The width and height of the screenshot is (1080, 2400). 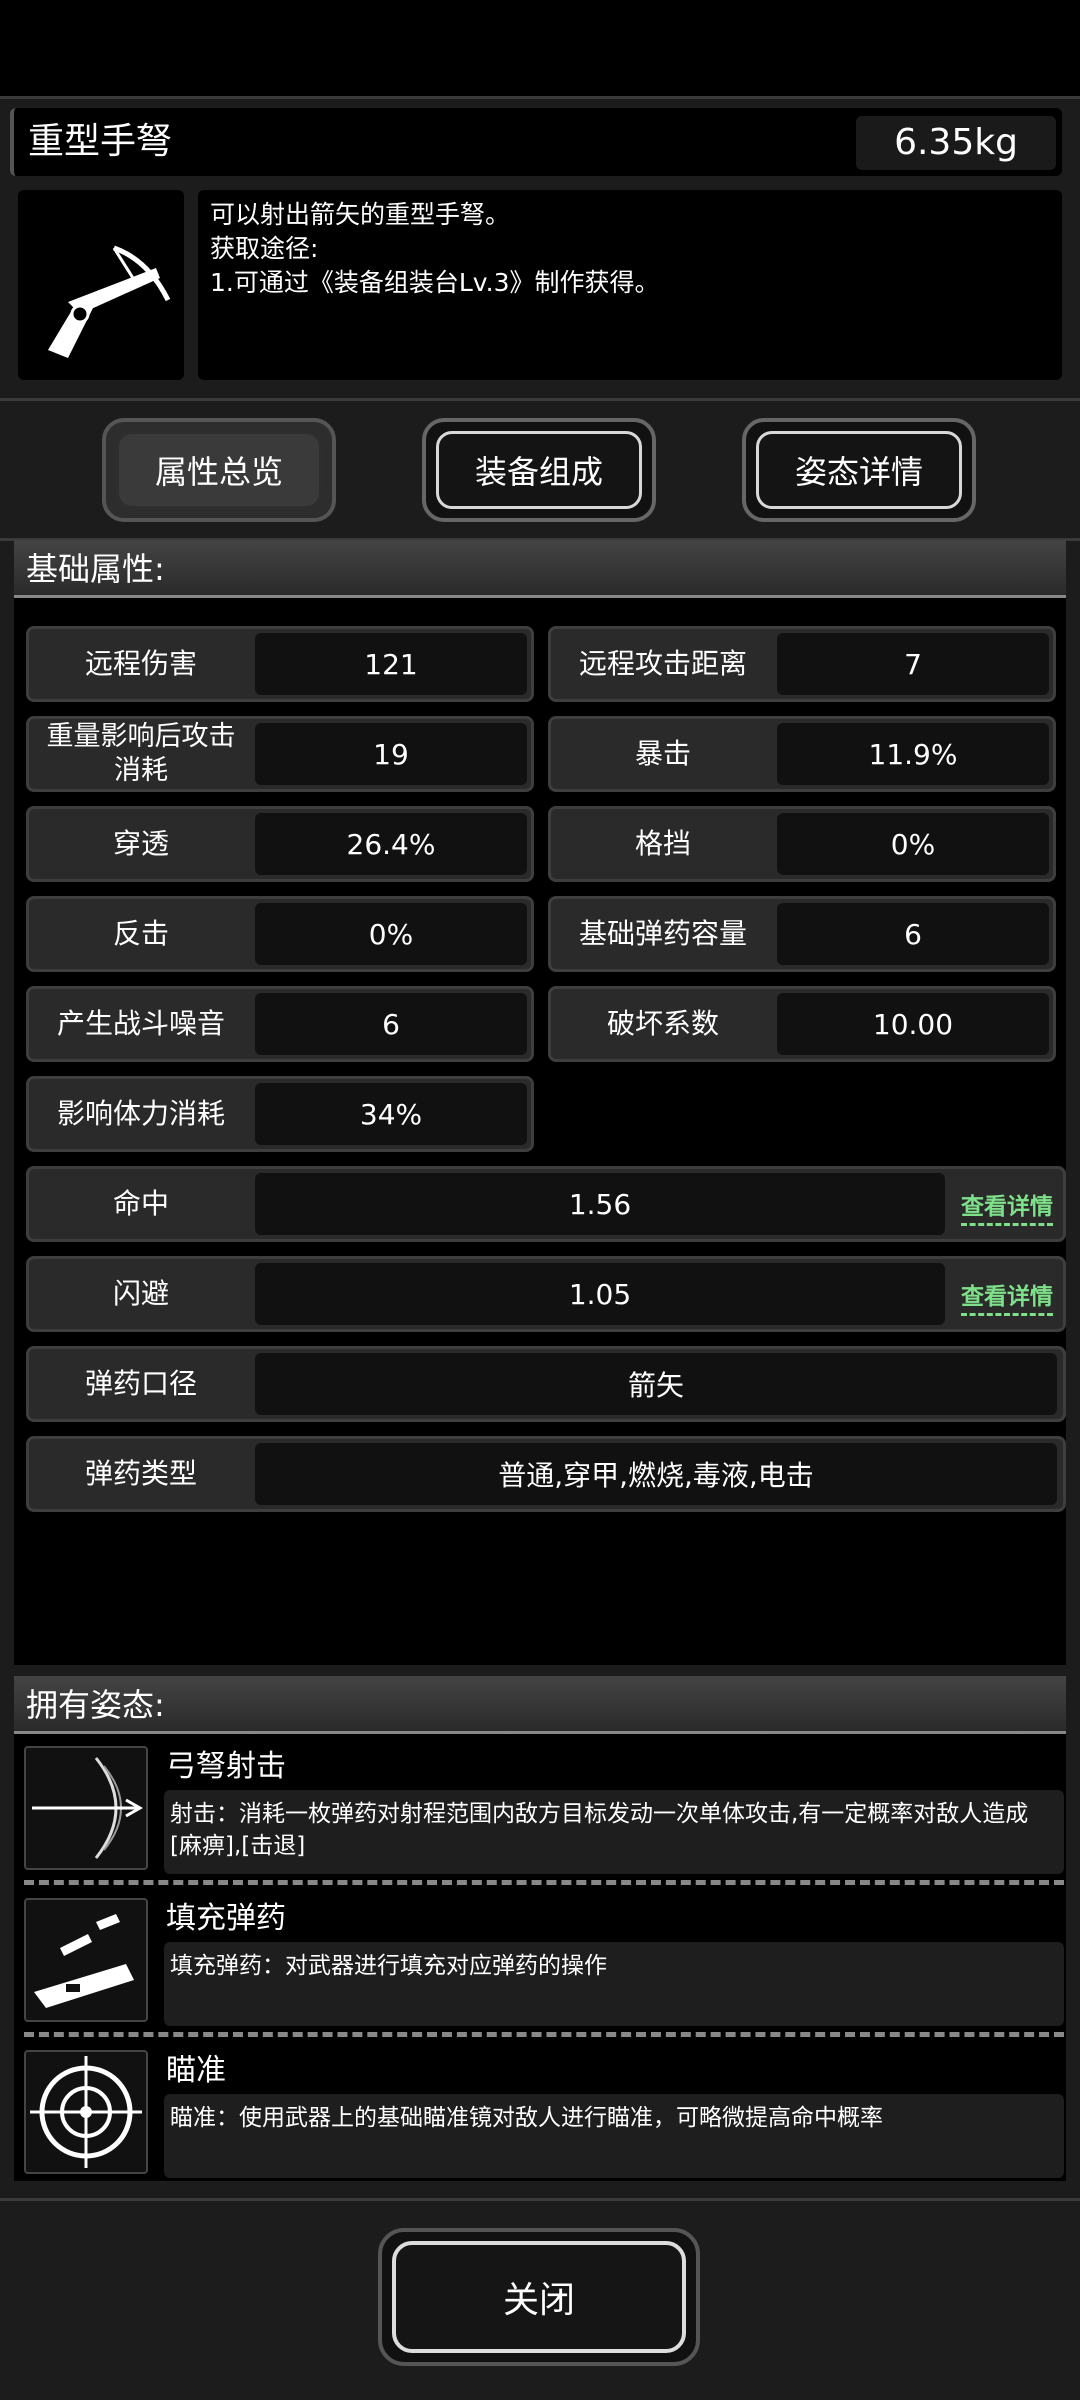 I want to click on stance-name: 弓弩射击, so click(x=226, y=1766).